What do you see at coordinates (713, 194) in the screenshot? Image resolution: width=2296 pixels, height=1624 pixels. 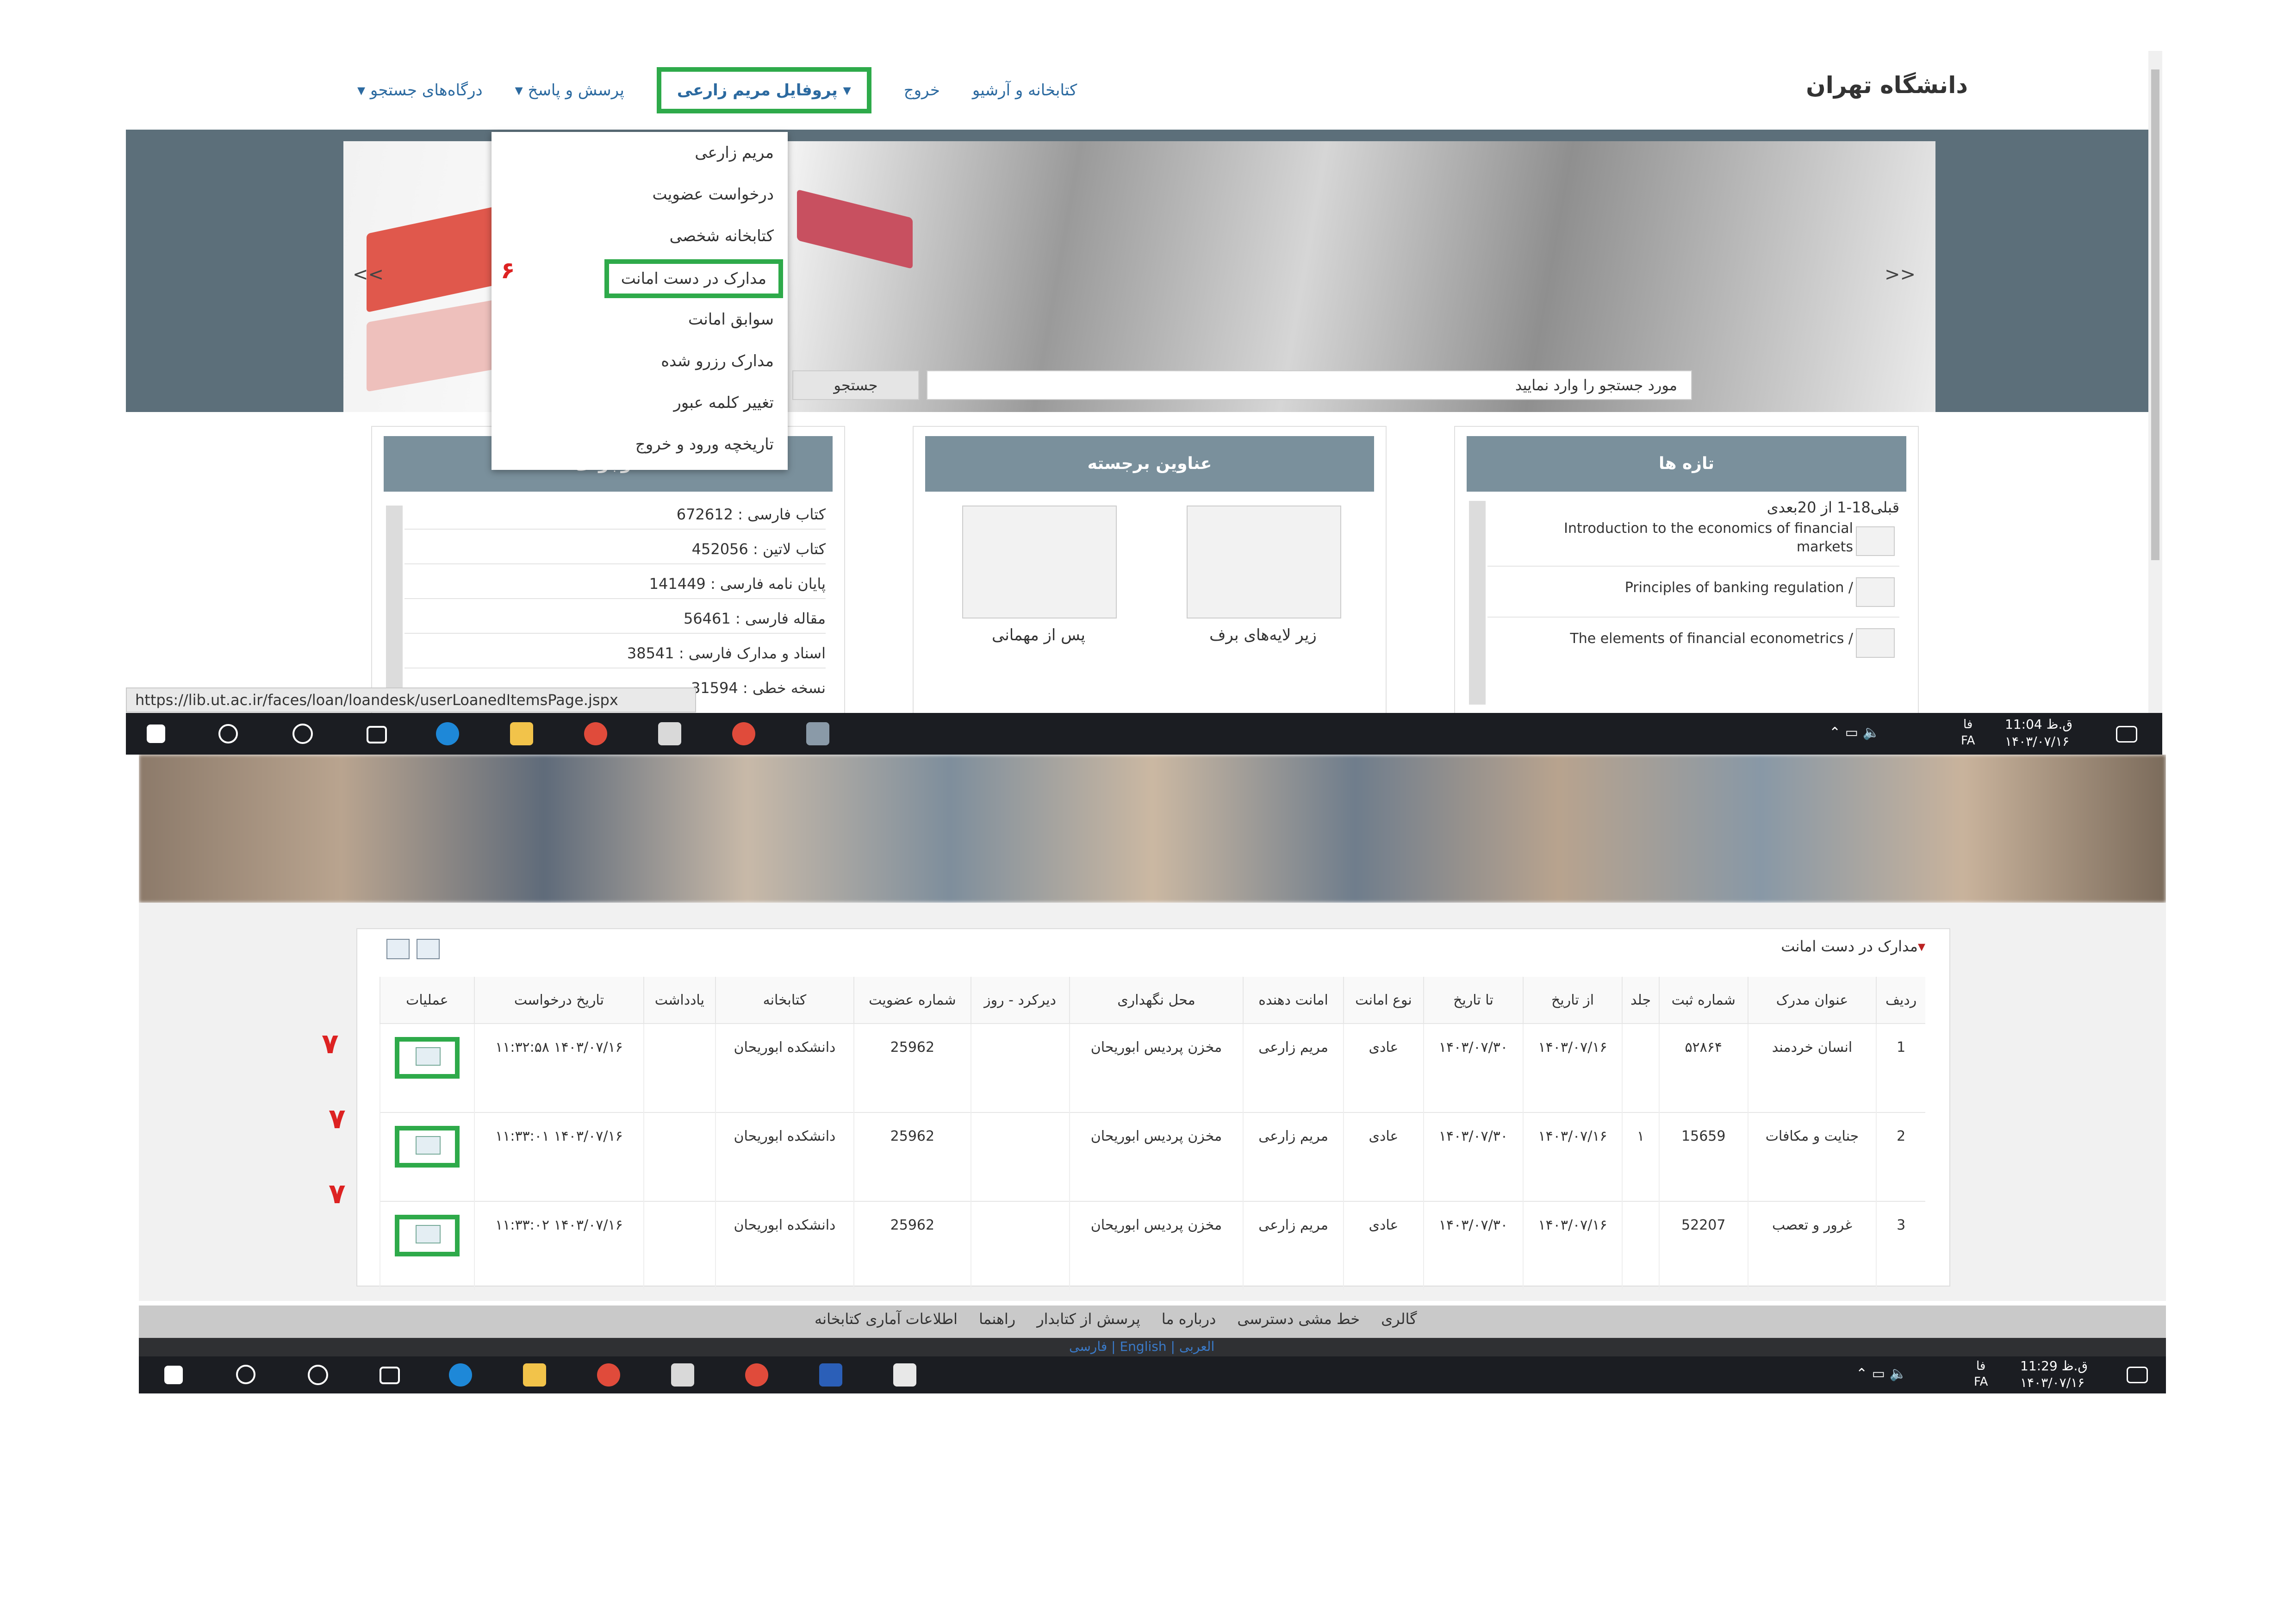 I see `menu-item-membership-request: درخواست عضویت` at bounding box center [713, 194].